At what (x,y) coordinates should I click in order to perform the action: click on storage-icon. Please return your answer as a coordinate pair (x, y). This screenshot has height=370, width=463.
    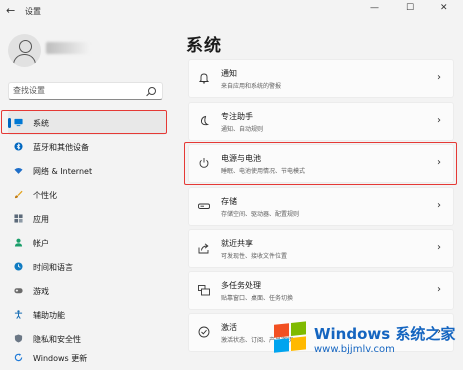
    Looking at the image, I should click on (204, 206).